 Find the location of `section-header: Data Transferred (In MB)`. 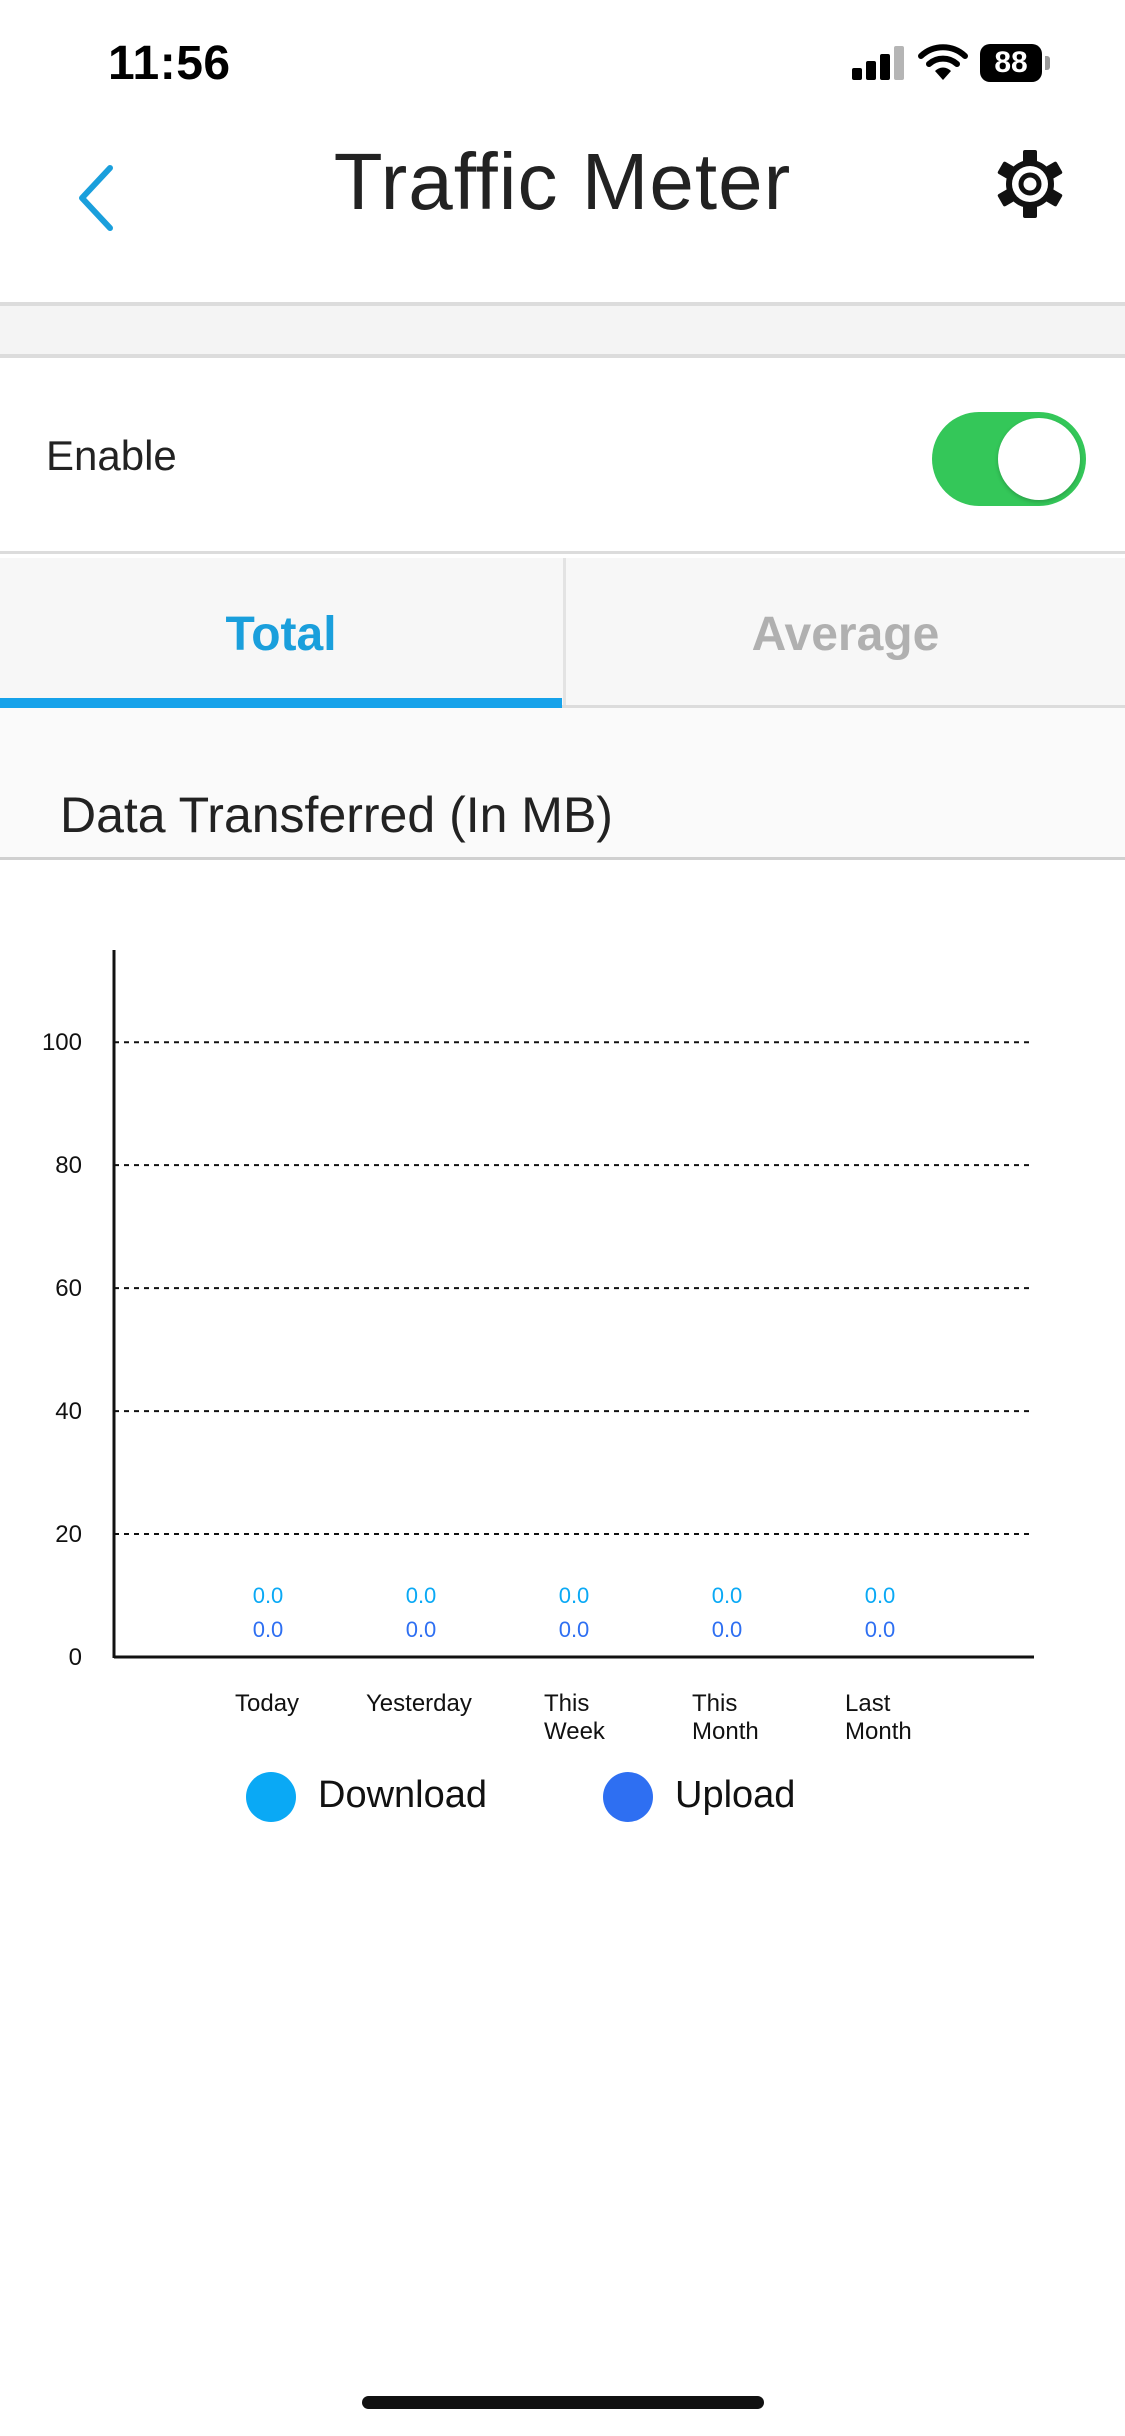

section-header: Data Transferred (In MB) is located at coordinates (562, 784).